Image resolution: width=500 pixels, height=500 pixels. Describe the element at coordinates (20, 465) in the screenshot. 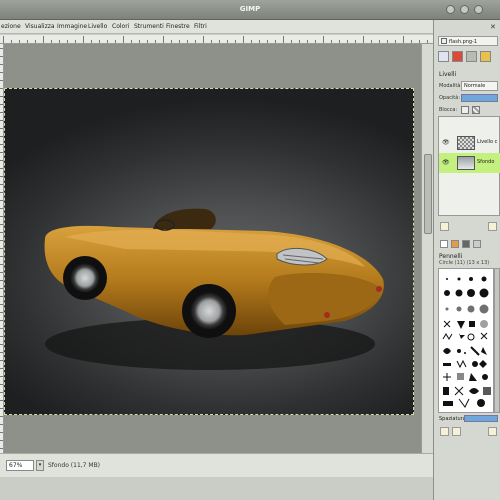

I see `zoom-field: 67%` at that location.